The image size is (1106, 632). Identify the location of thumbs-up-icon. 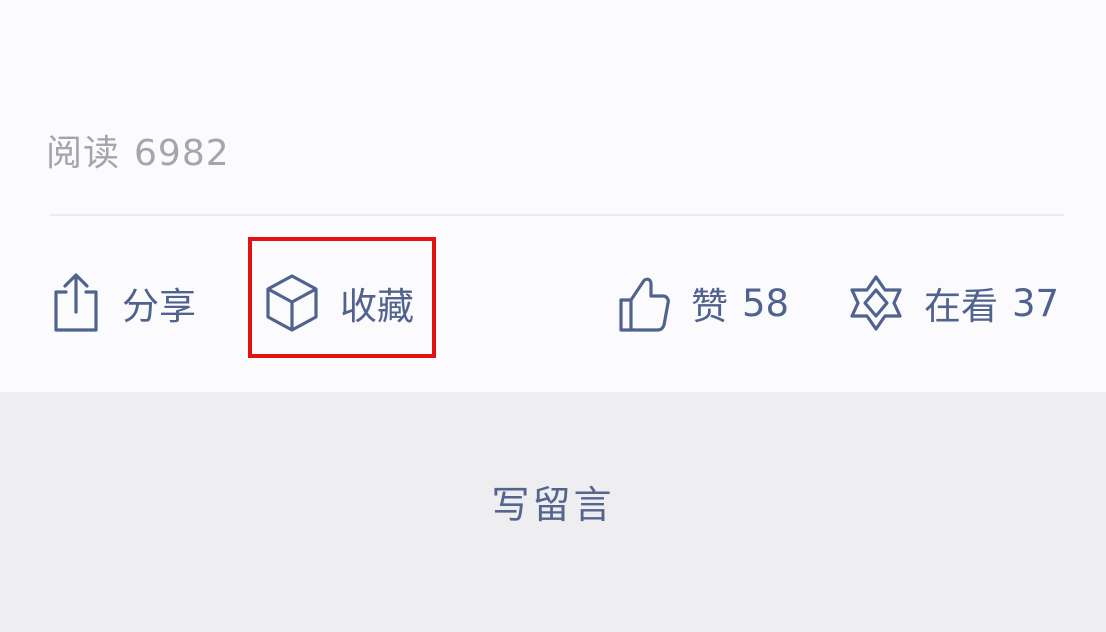
(644, 303).